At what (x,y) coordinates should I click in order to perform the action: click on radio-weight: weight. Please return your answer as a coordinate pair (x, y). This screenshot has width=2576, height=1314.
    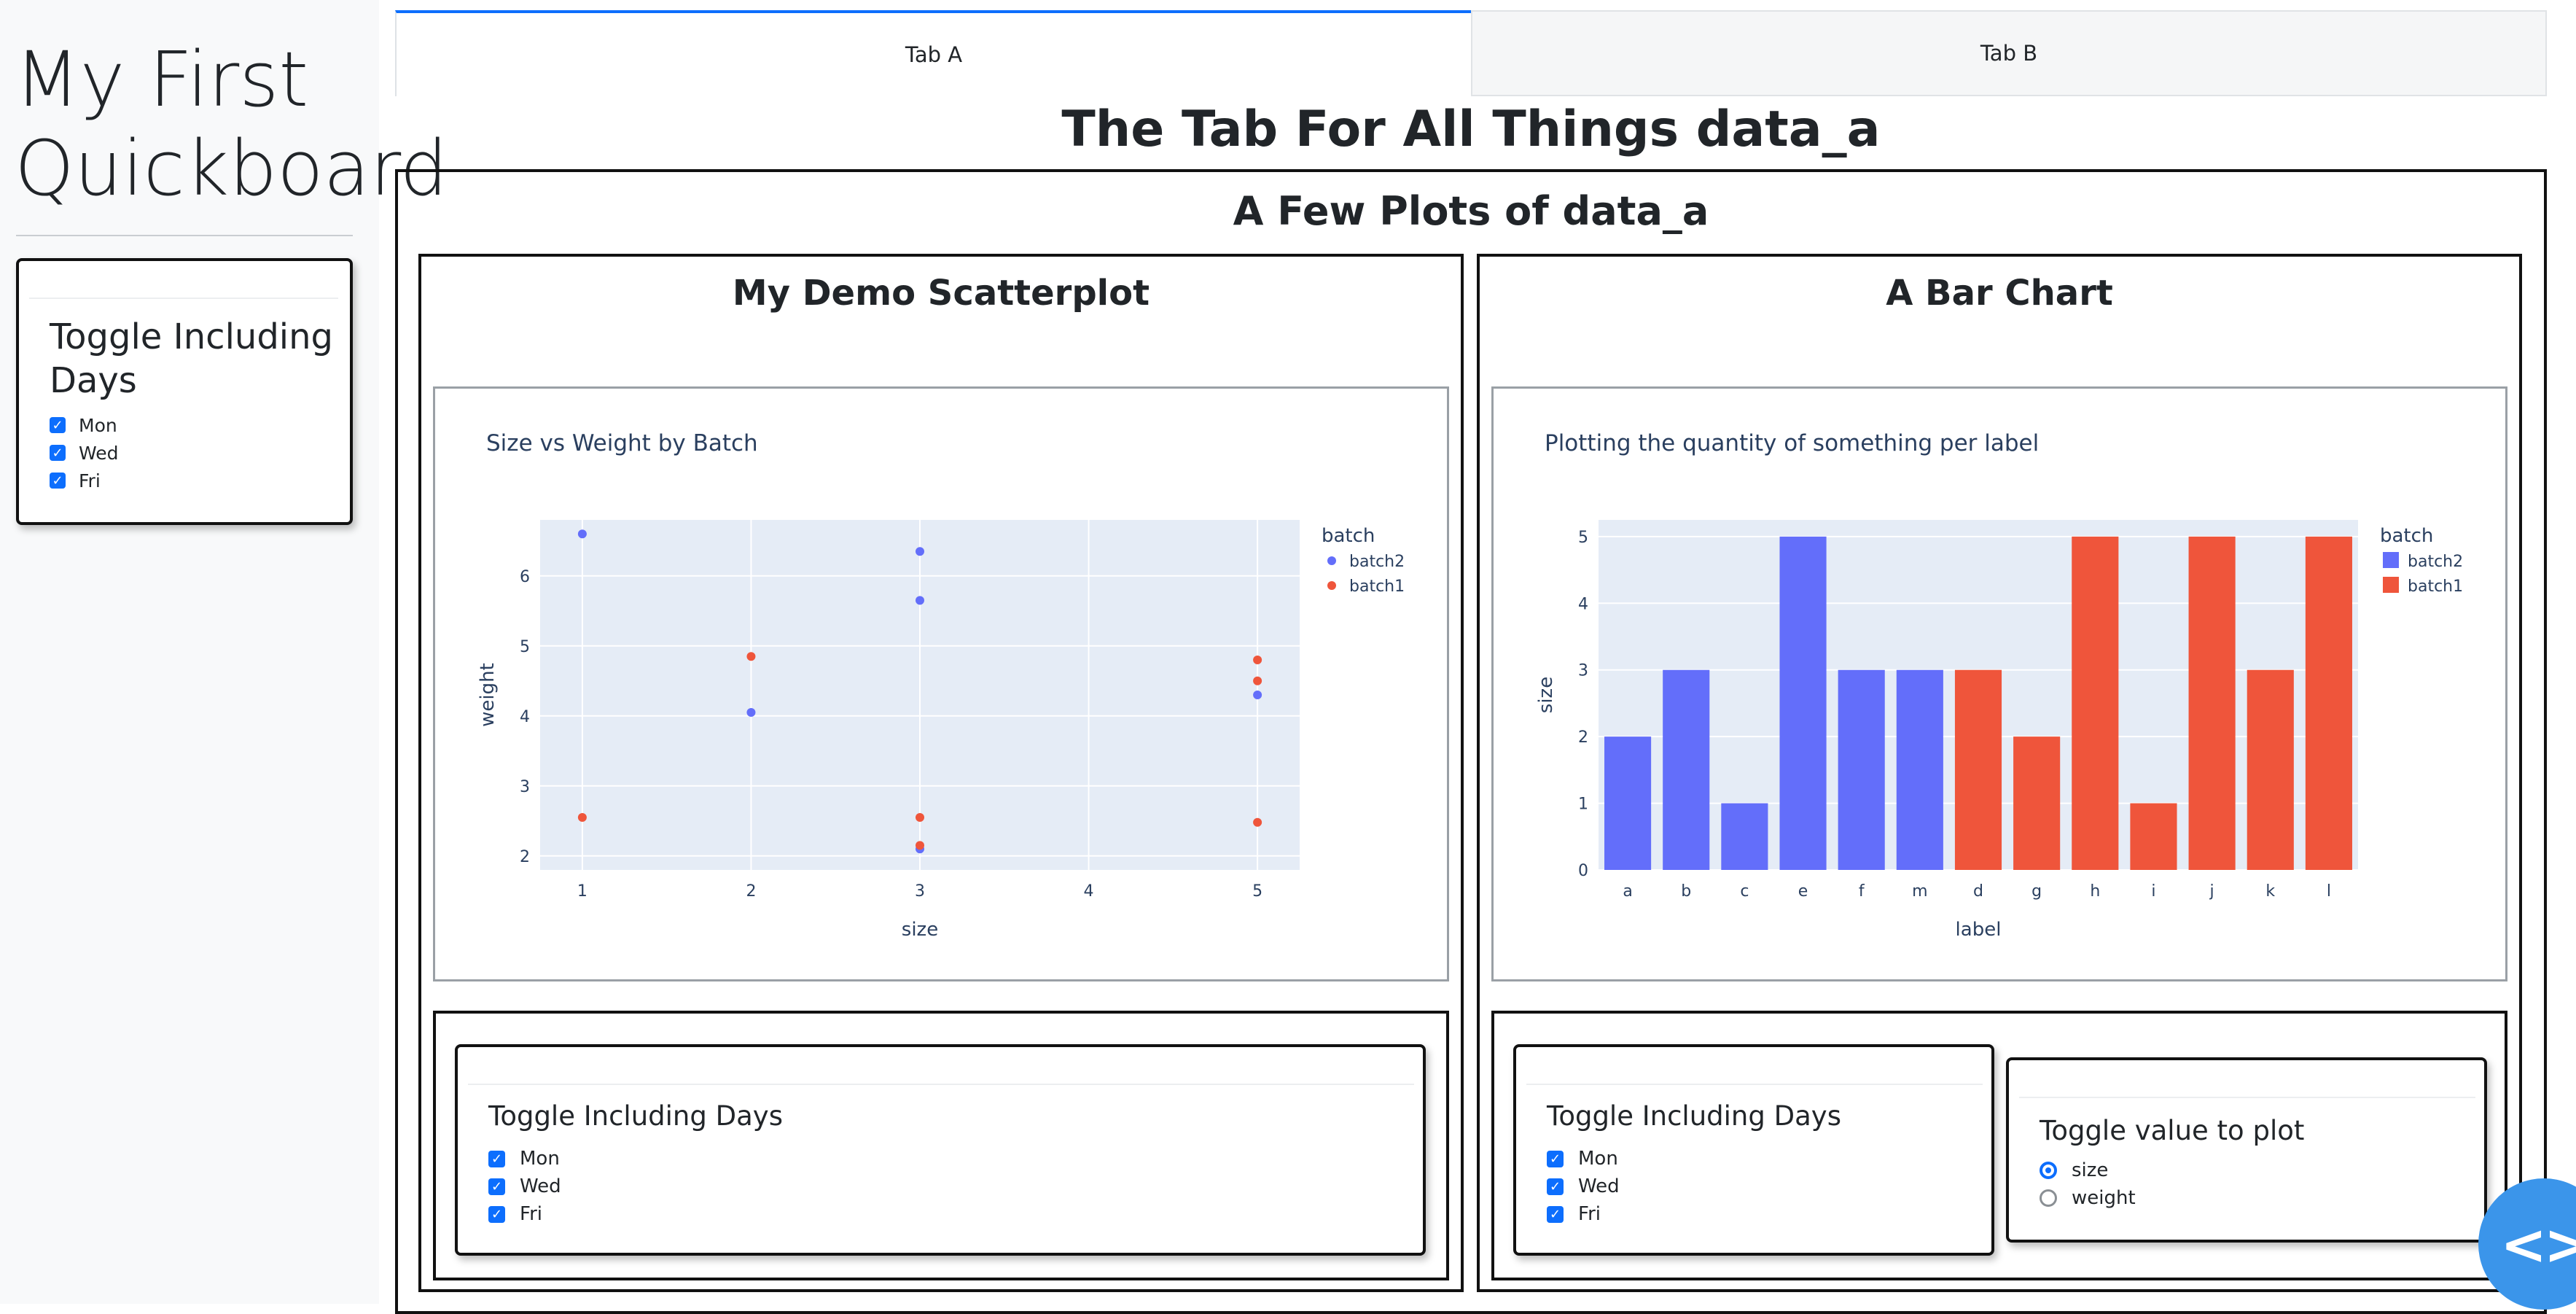
    Looking at the image, I should click on (2088, 1198).